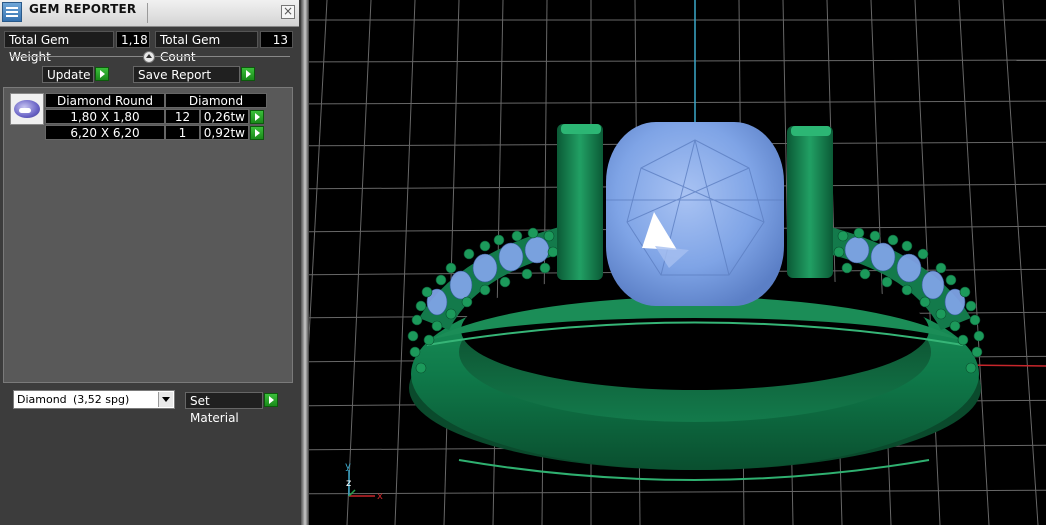 This screenshot has height=525, width=1046. Describe the element at coordinates (224, 408) in the screenshot. I see `set-material-button: Set Material` at that location.